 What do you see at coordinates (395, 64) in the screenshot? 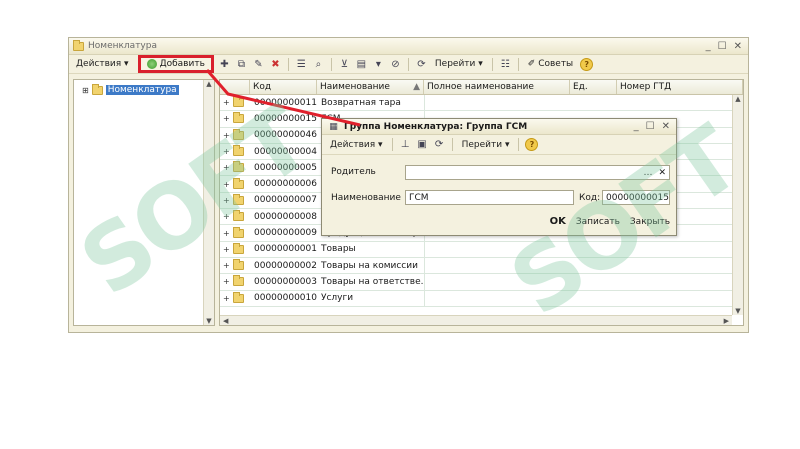
I see `clear-filter-icon: ⊘` at bounding box center [395, 64].